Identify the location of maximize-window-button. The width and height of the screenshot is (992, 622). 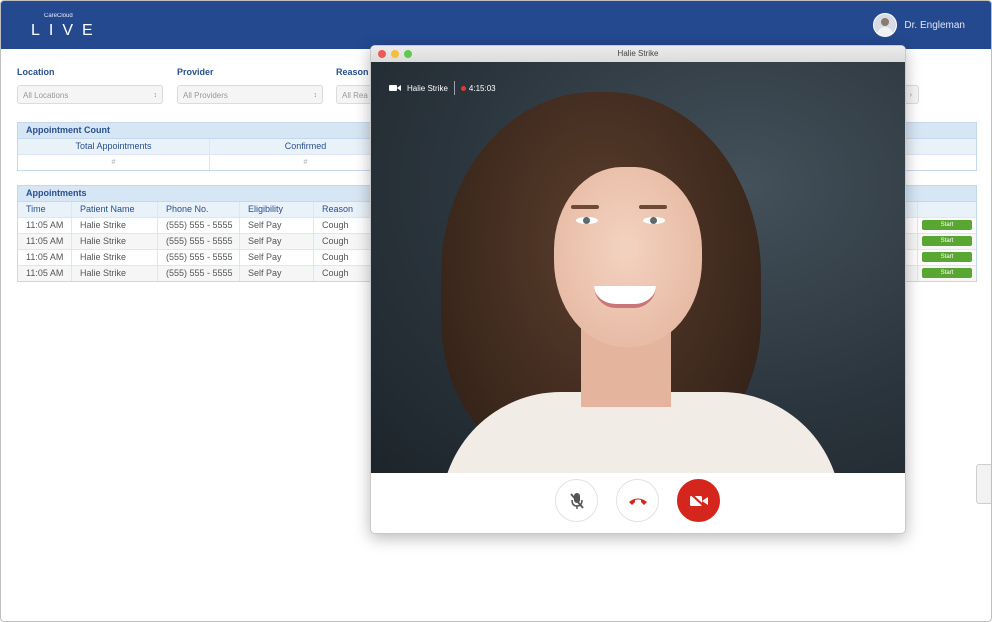
(408, 54).